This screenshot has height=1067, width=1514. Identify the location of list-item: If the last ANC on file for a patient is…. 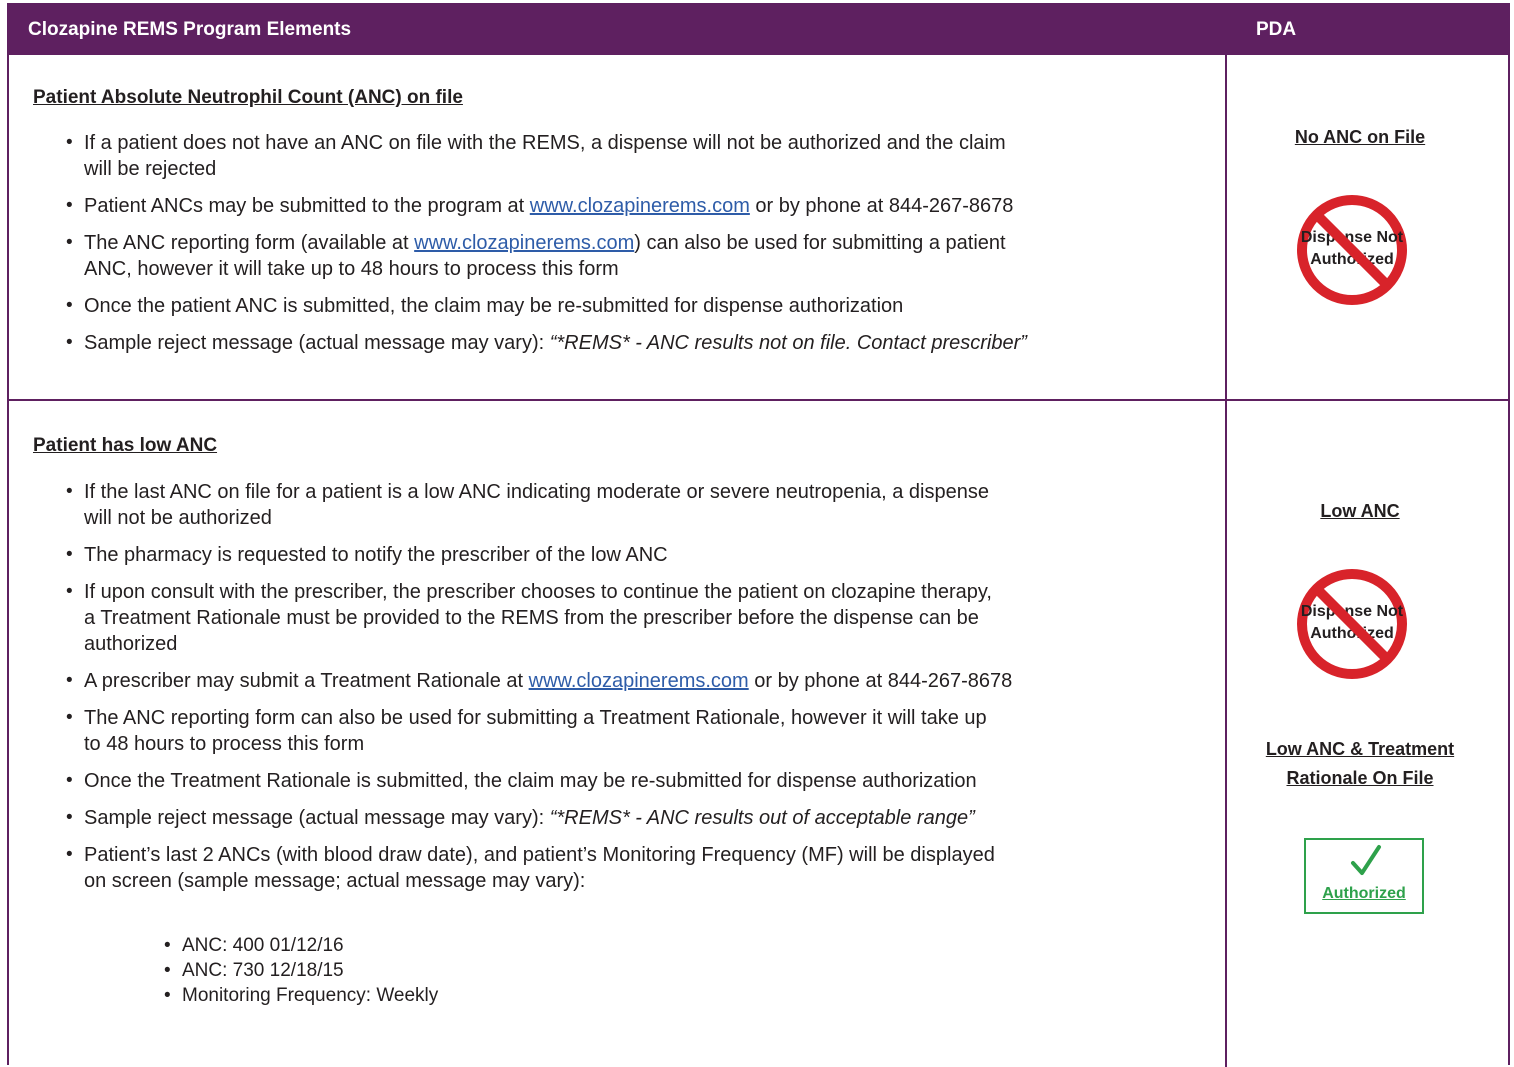
(589, 505).